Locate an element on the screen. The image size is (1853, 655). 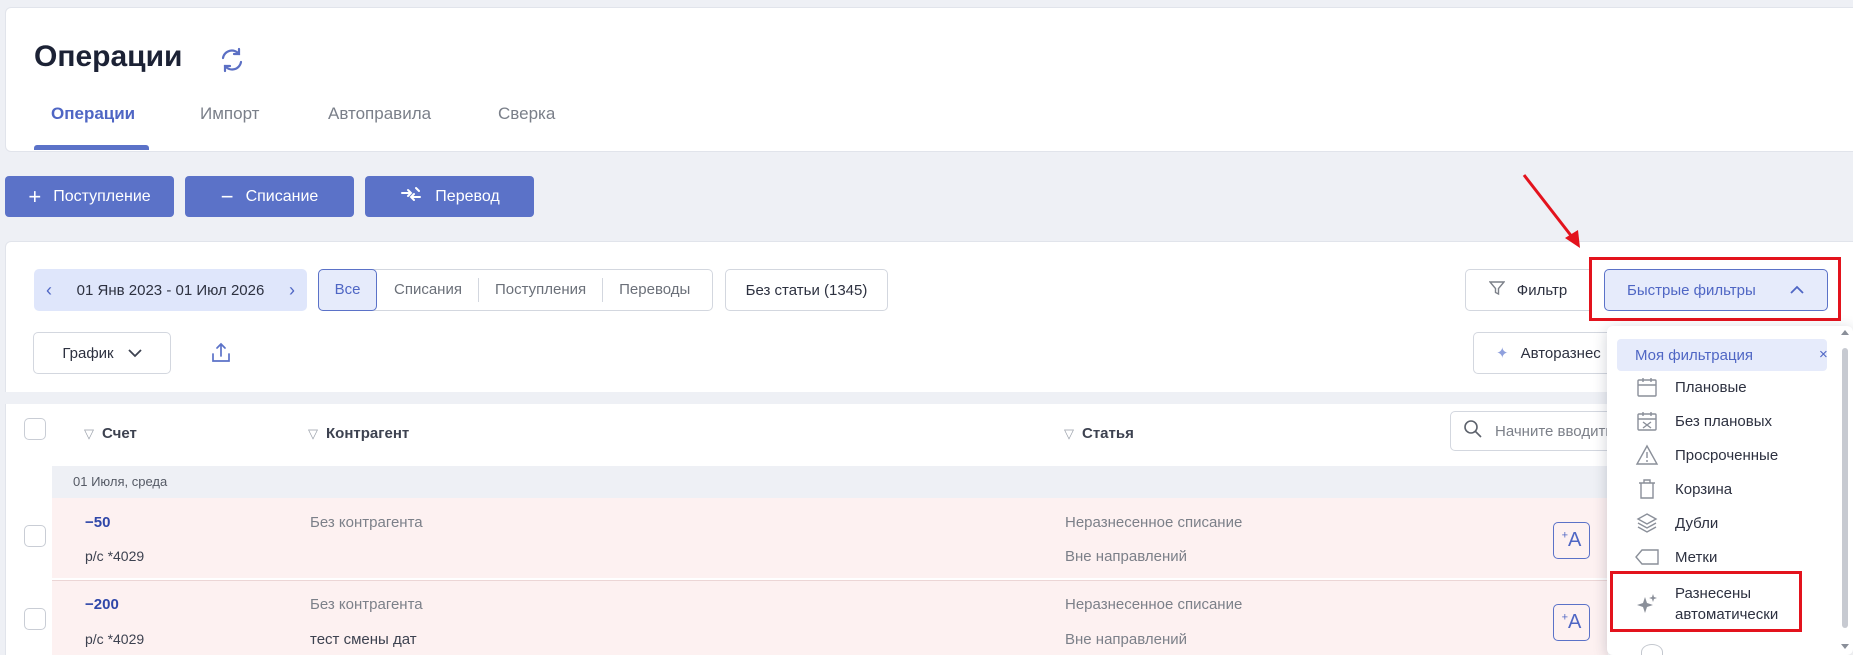
transfer-button-label: Перевод is located at coordinates (467, 196).